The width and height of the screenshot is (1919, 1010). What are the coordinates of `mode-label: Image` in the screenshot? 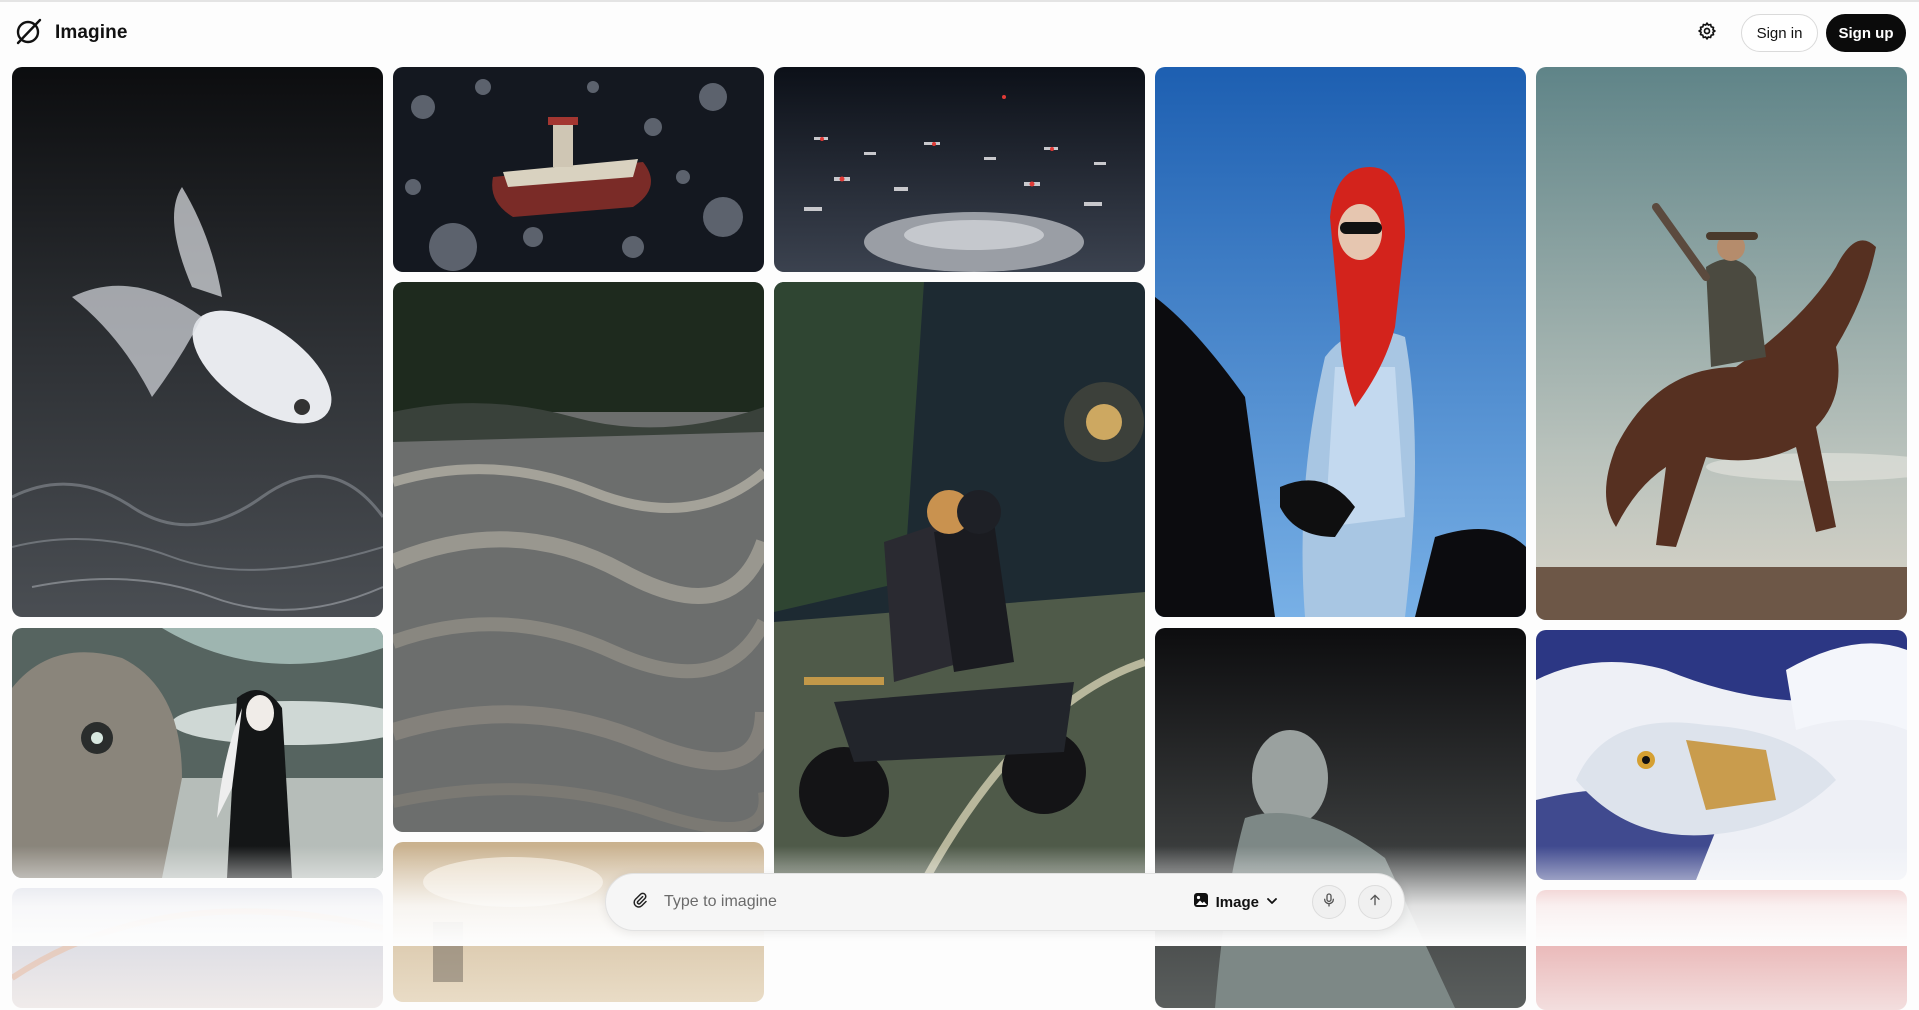 It's located at (1237, 902).